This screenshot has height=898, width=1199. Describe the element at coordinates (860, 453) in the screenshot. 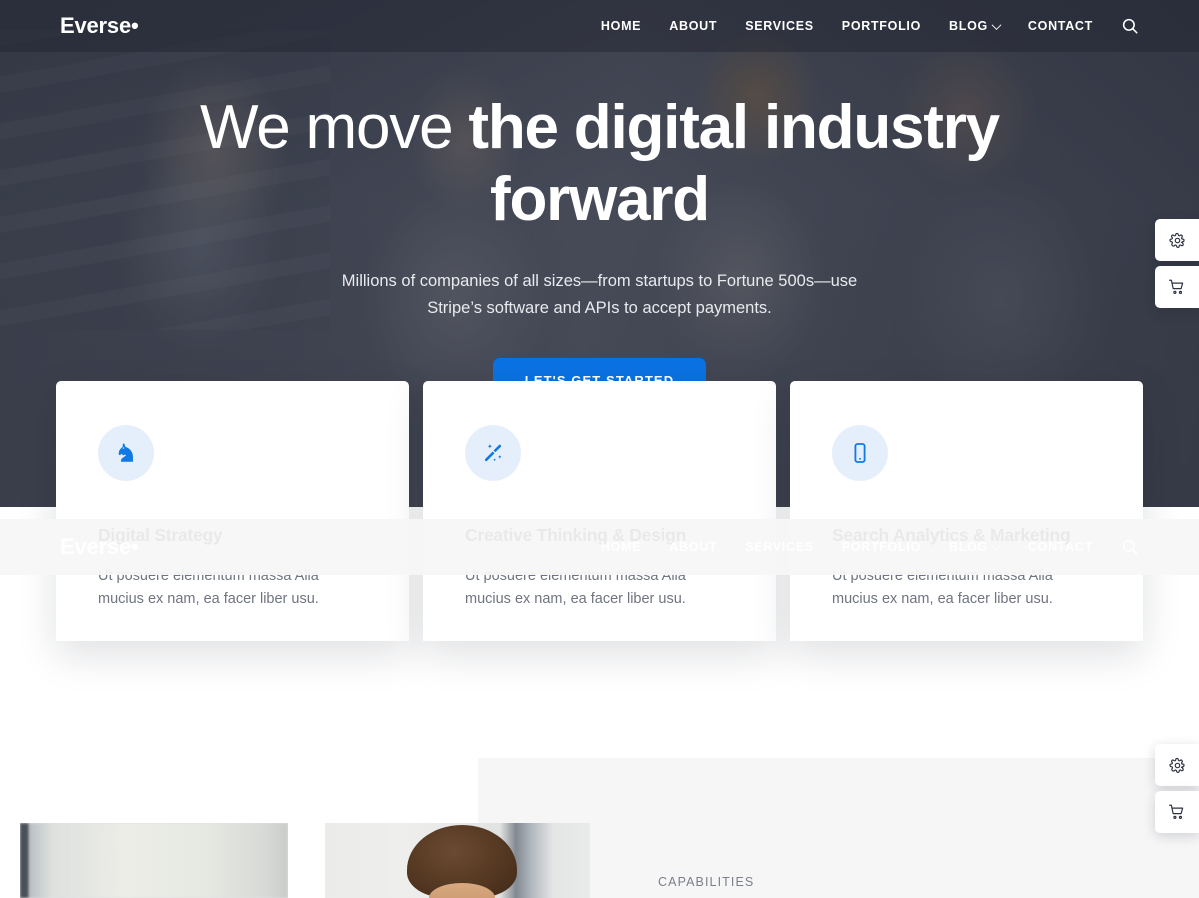

I see `mobile-phone-icon` at that location.